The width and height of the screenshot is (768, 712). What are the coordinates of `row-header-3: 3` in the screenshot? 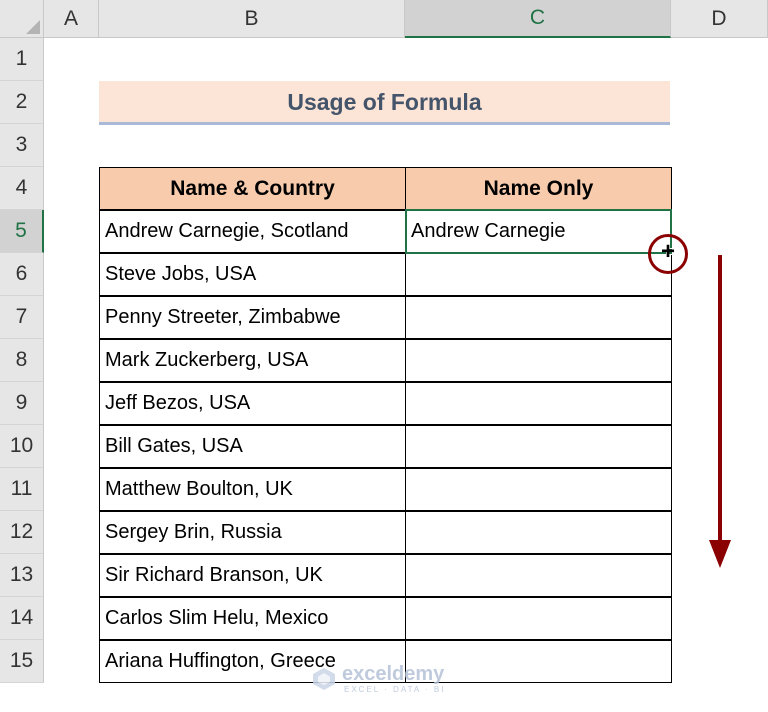 It's located at (22, 145).